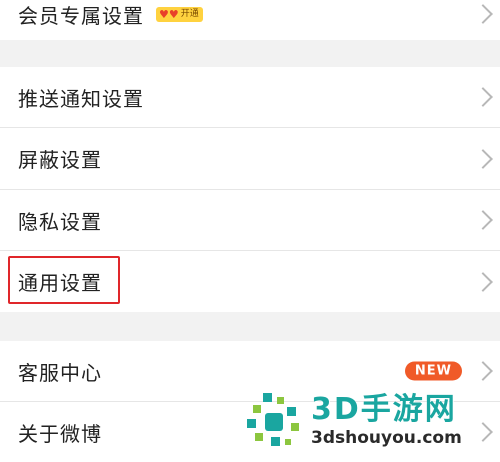  What do you see at coordinates (60, 433) in the screenshot?
I see `settings-item-label: 关于微博` at bounding box center [60, 433].